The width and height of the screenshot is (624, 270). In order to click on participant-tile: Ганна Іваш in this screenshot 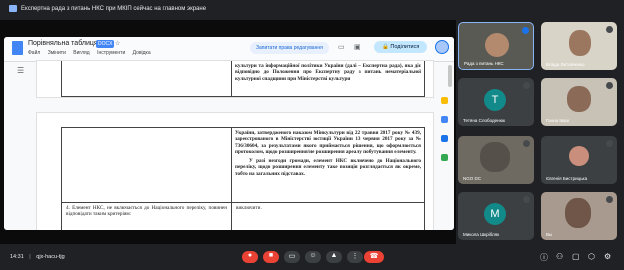, I will do `click(579, 102)`.